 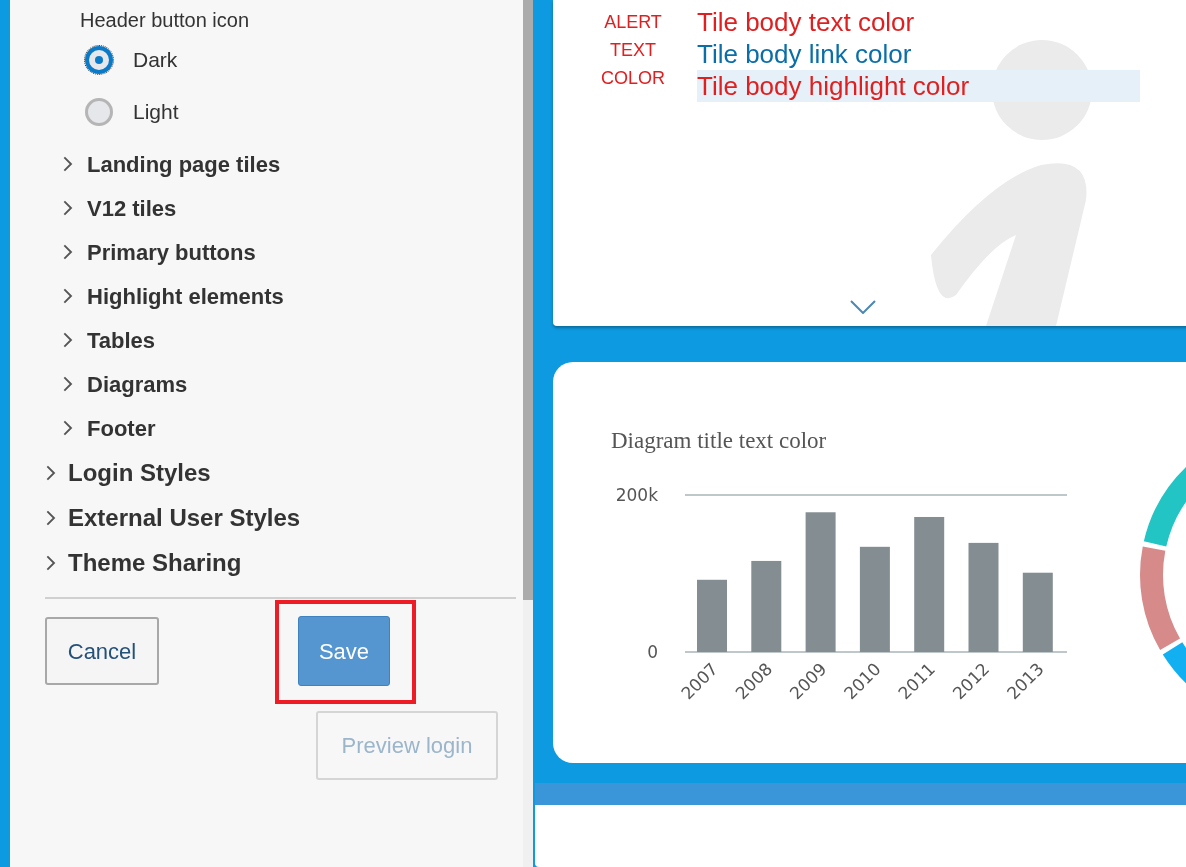 What do you see at coordinates (633, 50) in the screenshot?
I see `alert-text: ALERT TEXT COLOR` at bounding box center [633, 50].